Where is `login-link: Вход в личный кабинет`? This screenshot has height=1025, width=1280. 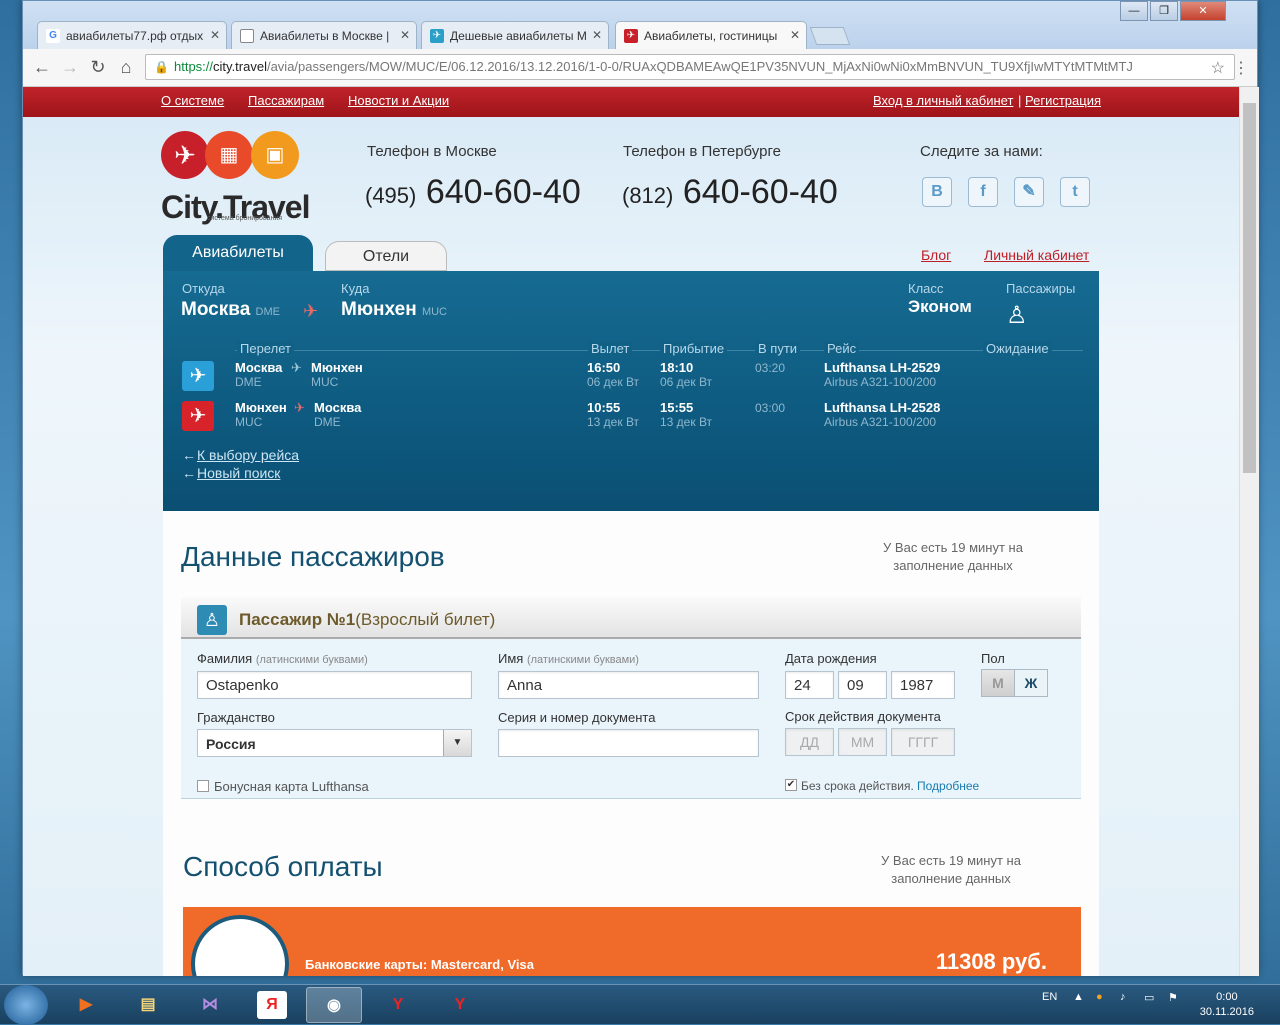
login-link: Вход в личный кабинет is located at coordinates (943, 100).